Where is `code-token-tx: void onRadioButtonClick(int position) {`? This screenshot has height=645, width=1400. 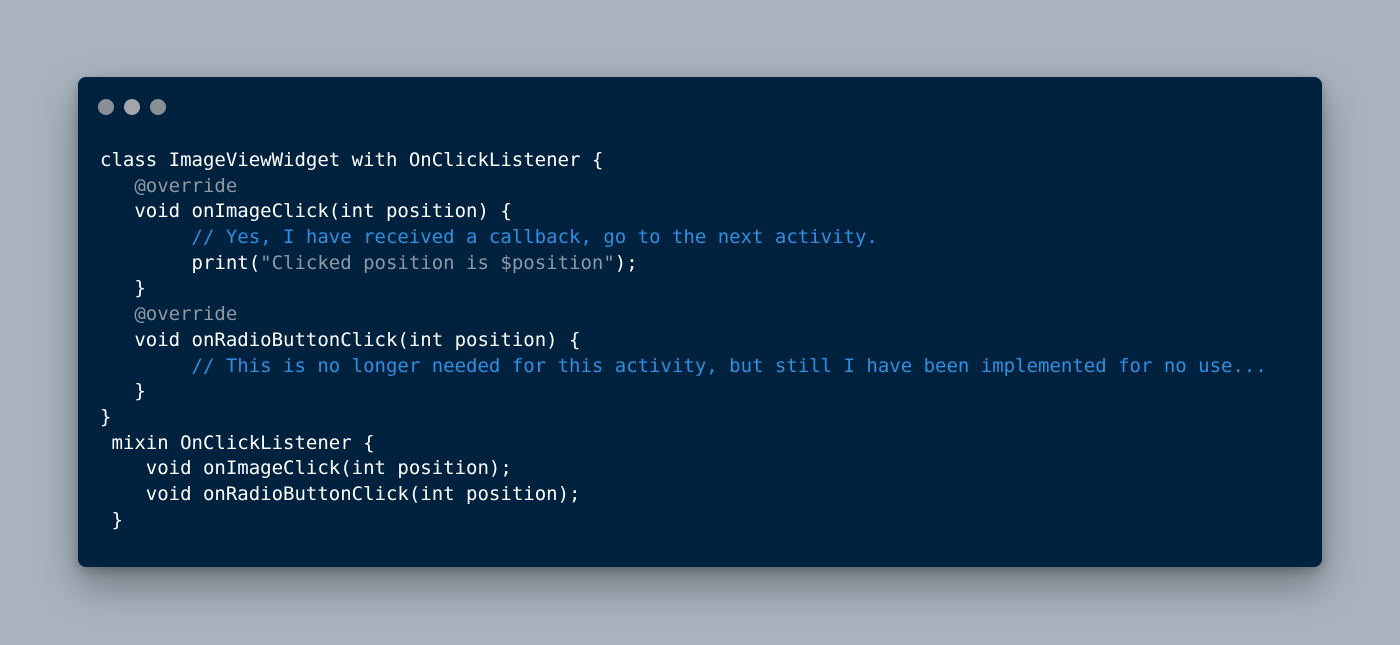 code-token-tx: void onRadioButtonClick(int position) { is located at coordinates (357, 339).